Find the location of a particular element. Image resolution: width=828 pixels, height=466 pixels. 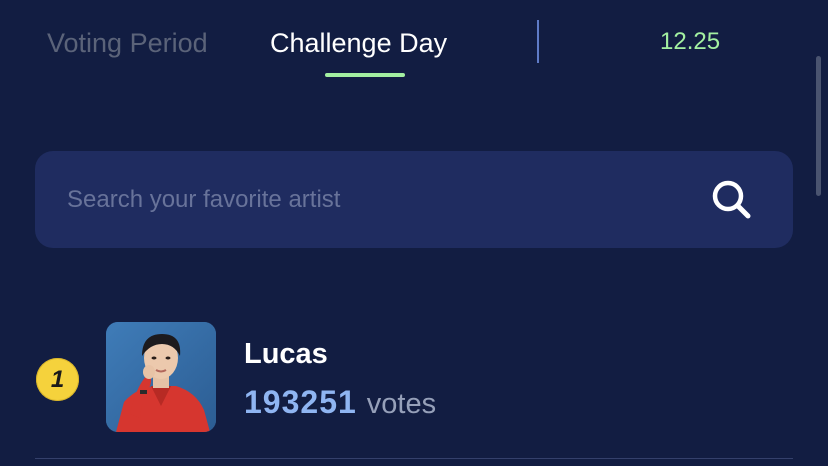

active-tab-indicator is located at coordinates (365, 75).